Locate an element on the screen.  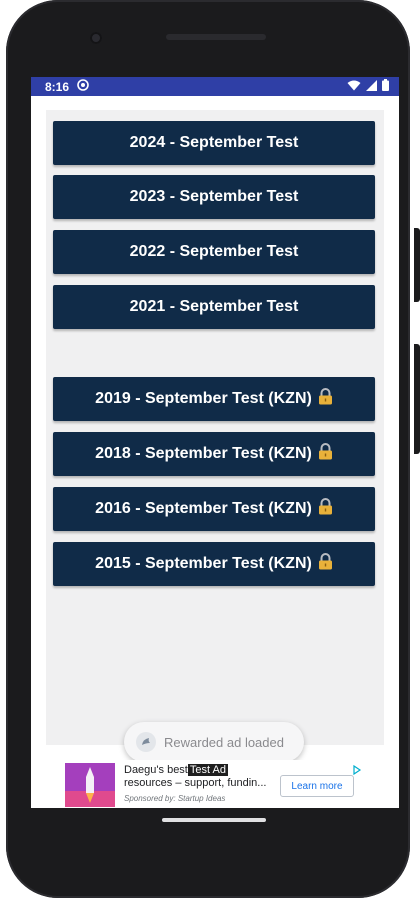
toast-rewarded-ad: Rewarded ad loaded is located at coordinates (214, 742).